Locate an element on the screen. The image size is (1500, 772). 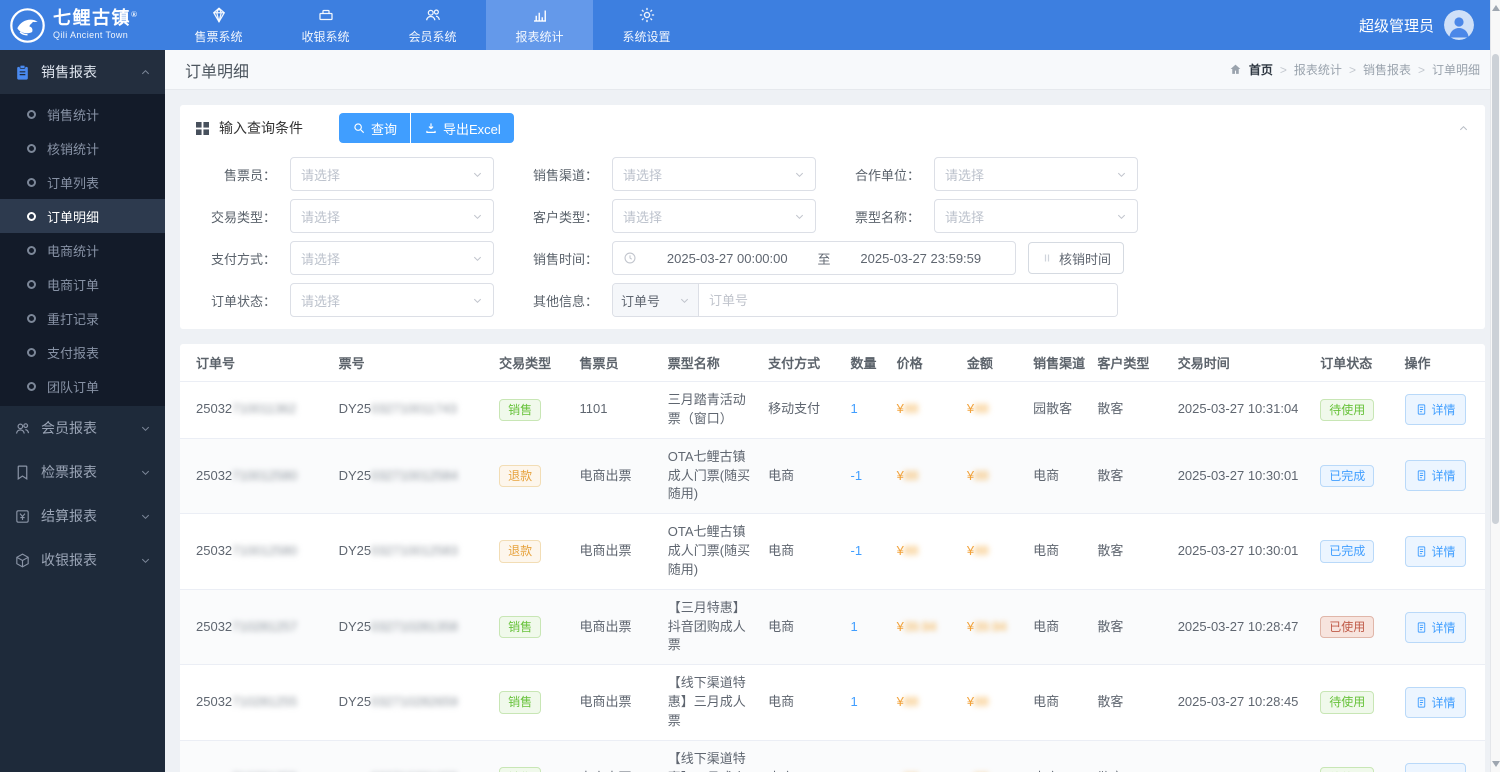
trade-type-cell: 销售 is located at coordinates (531, 756).